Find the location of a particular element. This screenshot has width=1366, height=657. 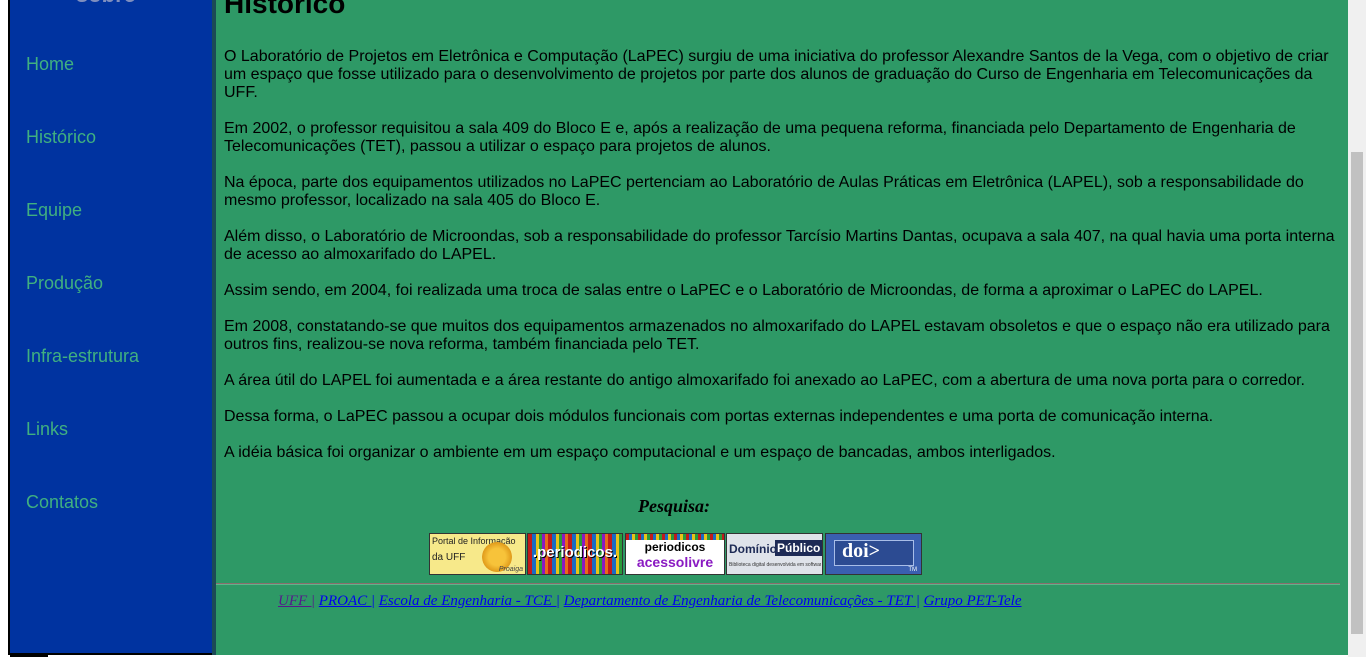

footer-link-uff: UFF | is located at coordinates (296, 601).